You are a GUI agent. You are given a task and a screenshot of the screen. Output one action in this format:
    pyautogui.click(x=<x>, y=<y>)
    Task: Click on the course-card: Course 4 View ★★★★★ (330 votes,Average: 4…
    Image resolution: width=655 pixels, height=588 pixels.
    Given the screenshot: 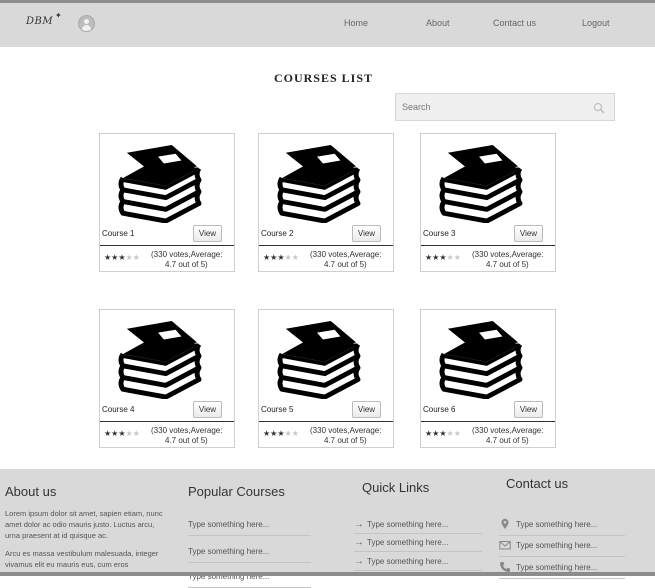 What is the action you would take?
    pyautogui.click(x=167, y=378)
    